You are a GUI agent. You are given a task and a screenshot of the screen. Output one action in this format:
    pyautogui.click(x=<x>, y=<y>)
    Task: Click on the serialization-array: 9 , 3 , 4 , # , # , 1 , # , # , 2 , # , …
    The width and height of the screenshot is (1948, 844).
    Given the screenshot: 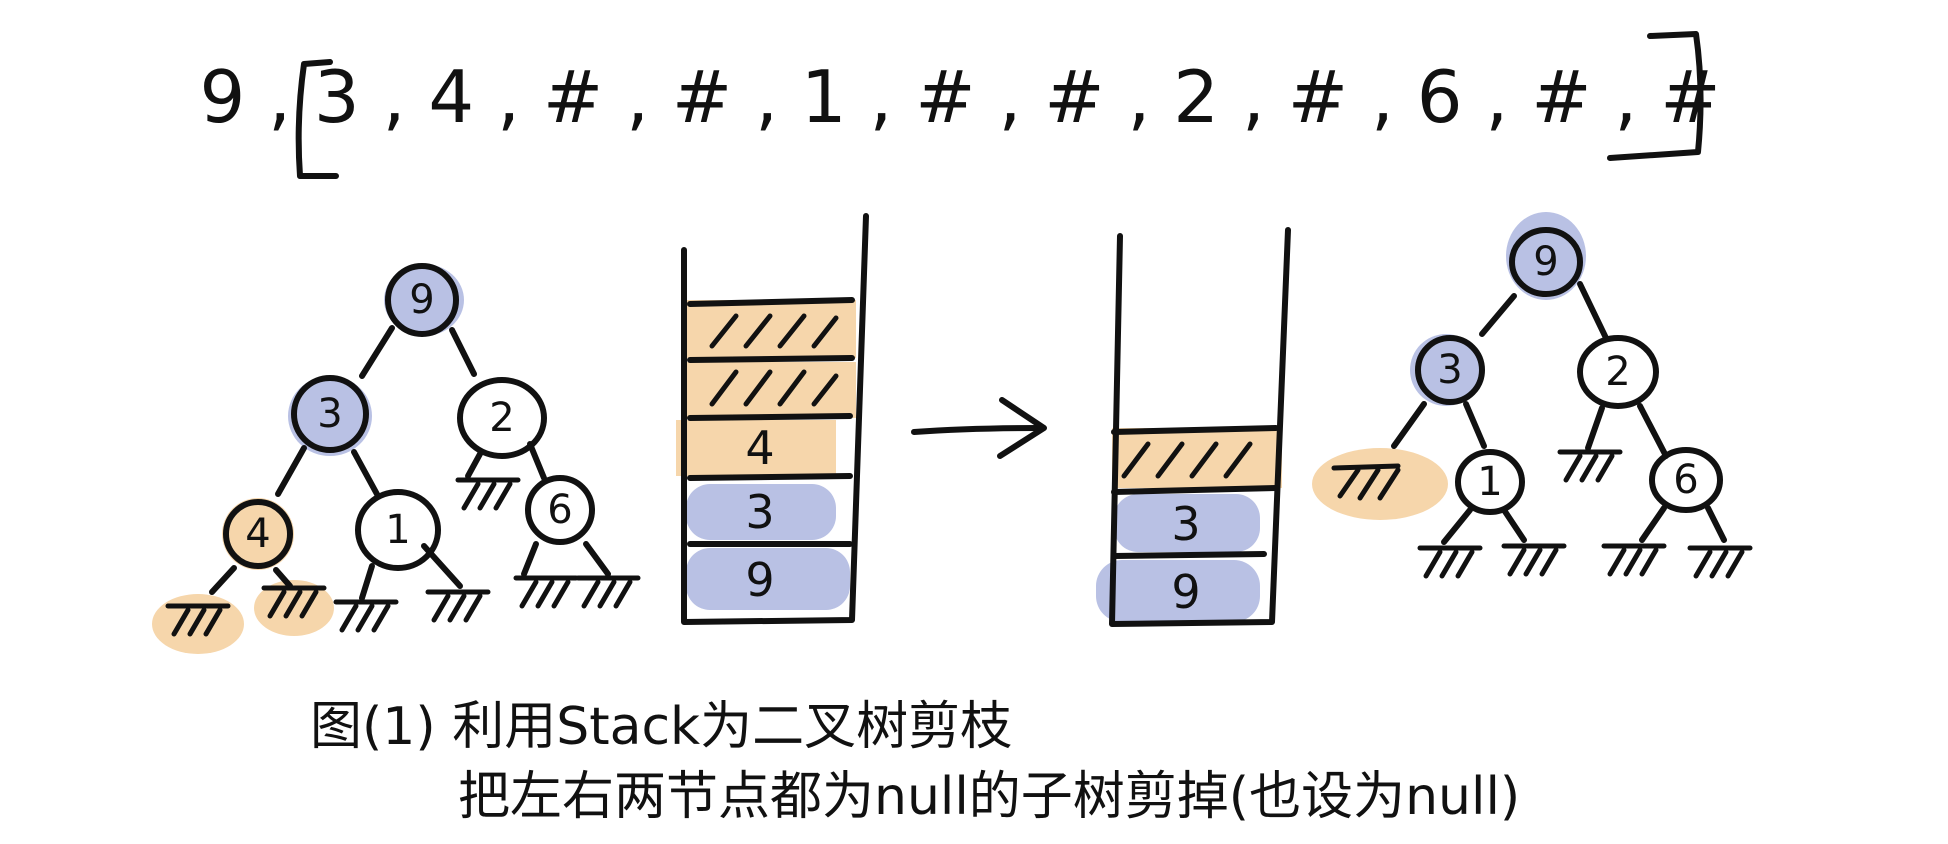 What is the action you would take?
    pyautogui.click(x=960, y=105)
    